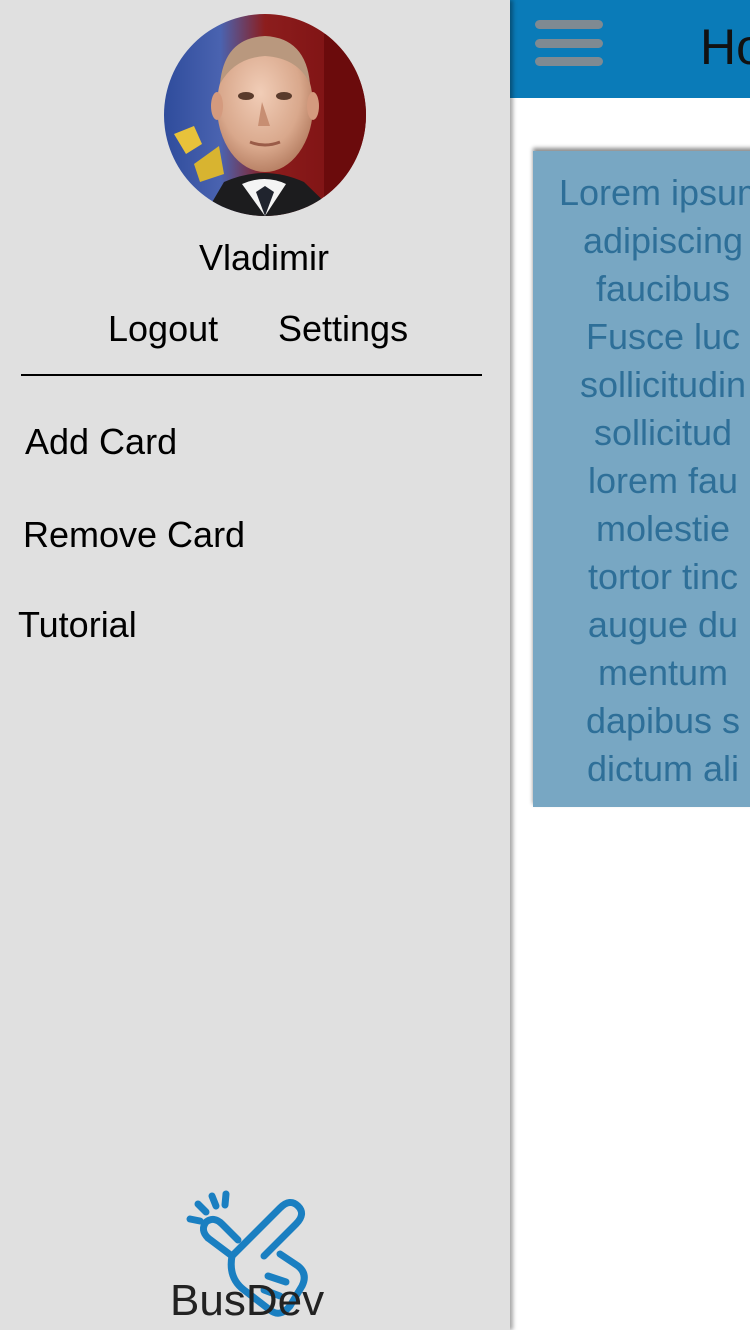 The height and width of the screenshot is (1330, 750). I want to click on hamburger-menu-icon, so click(569, 44).